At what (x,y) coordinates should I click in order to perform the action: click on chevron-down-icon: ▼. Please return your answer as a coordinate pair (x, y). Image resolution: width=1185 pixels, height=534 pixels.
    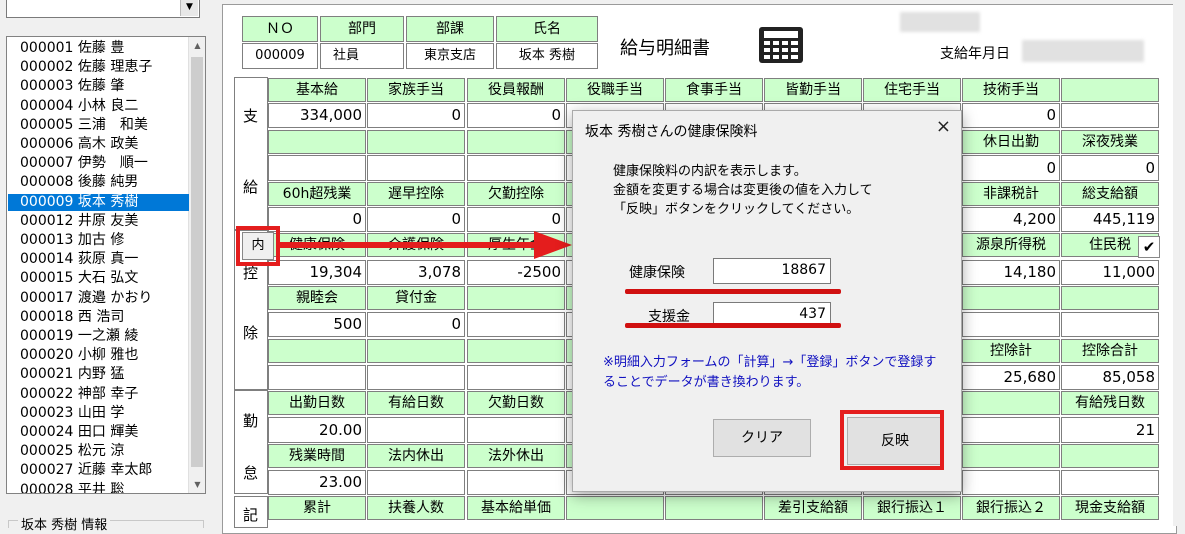
    Looking at the image, I should click on (189, 8).